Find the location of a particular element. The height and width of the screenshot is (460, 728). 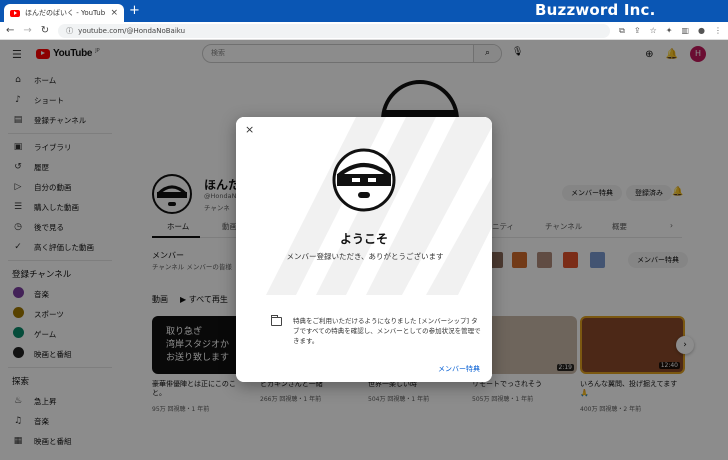

browser-tab: ほんだのばいく - YouTube × is located at coordinates (64, 13).